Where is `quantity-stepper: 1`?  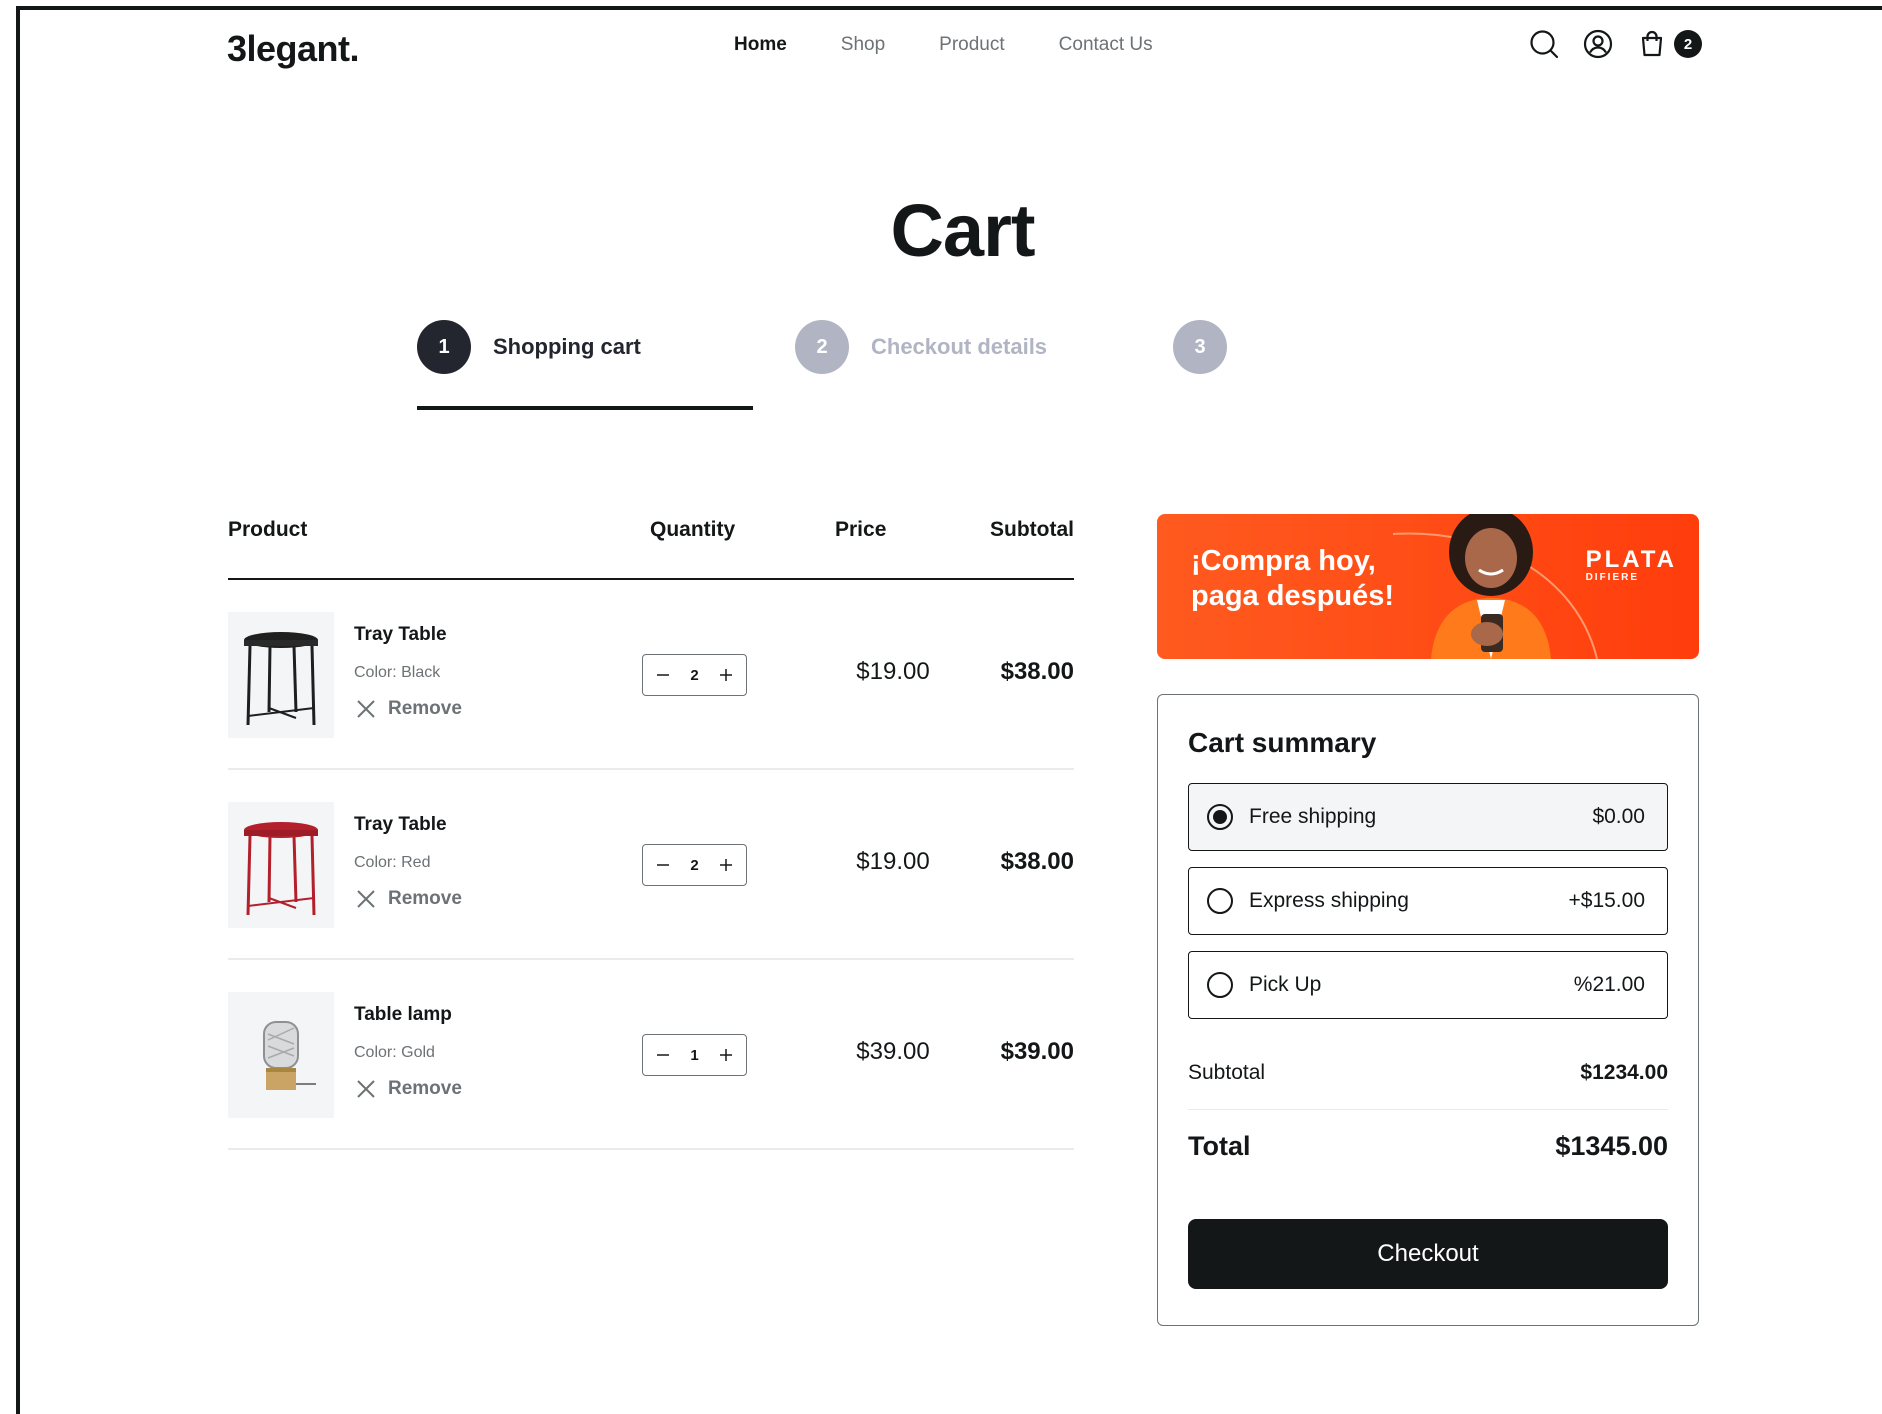
quantity-stepper: 1 is located at coordinates (694, 1055).